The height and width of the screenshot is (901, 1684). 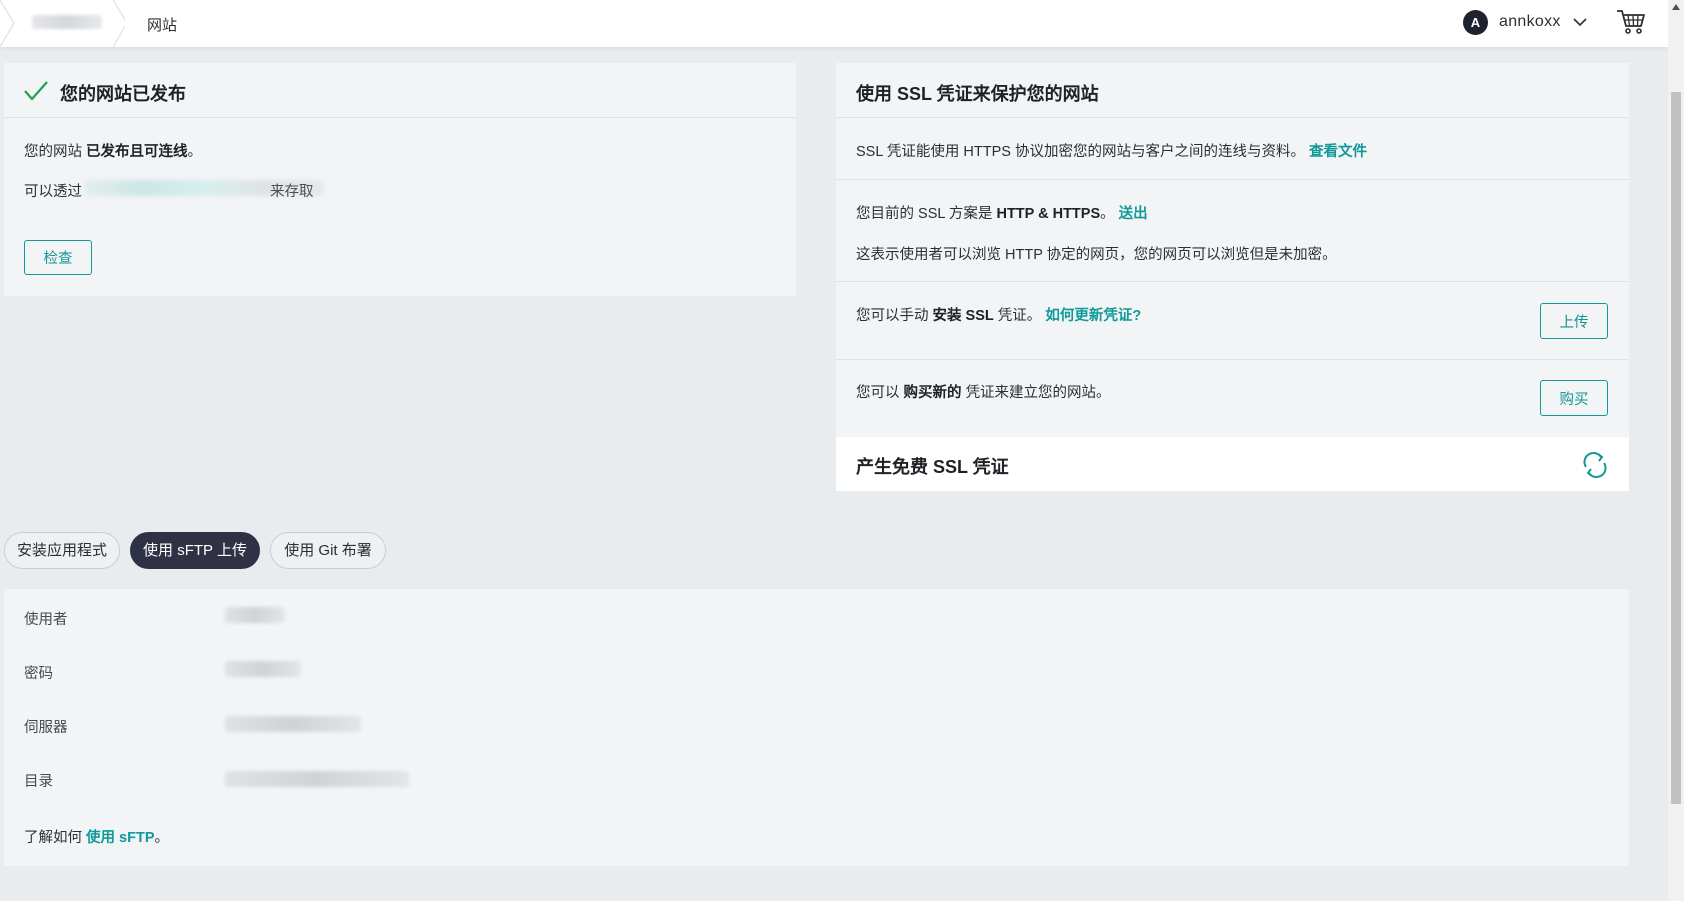 I want to click on breadcrumb-home, so click(x=62, y=23).